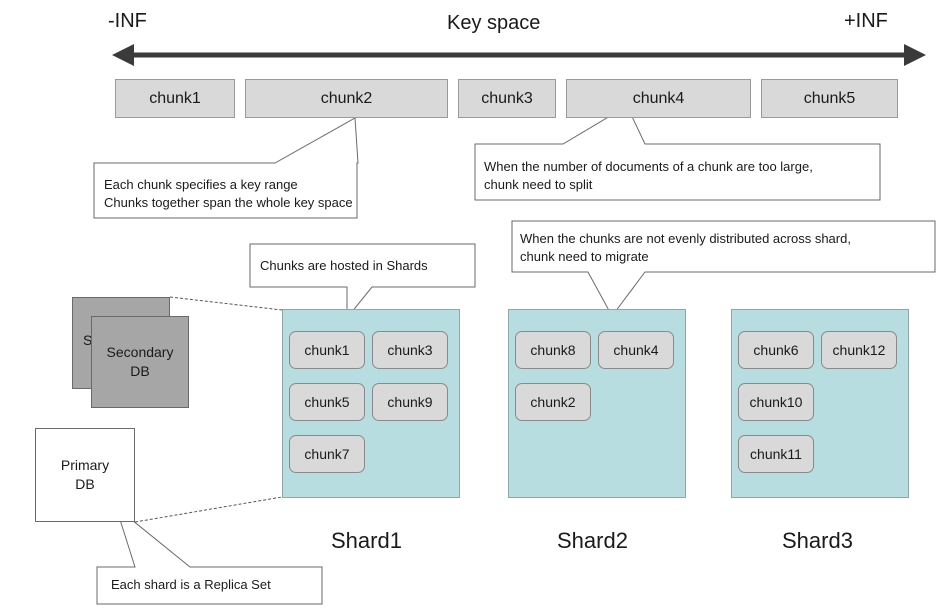  What do you see at coordinates (327, 402) in the screenshot?
I see `shard-chunk: chunk5` at bounding box center [327, 402].